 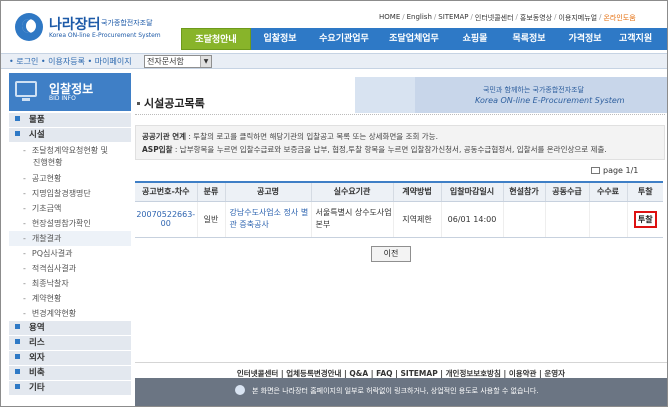 I want to click on cell-agency: 서울특별시 상수도사업본부, so click(x=351, y=219).